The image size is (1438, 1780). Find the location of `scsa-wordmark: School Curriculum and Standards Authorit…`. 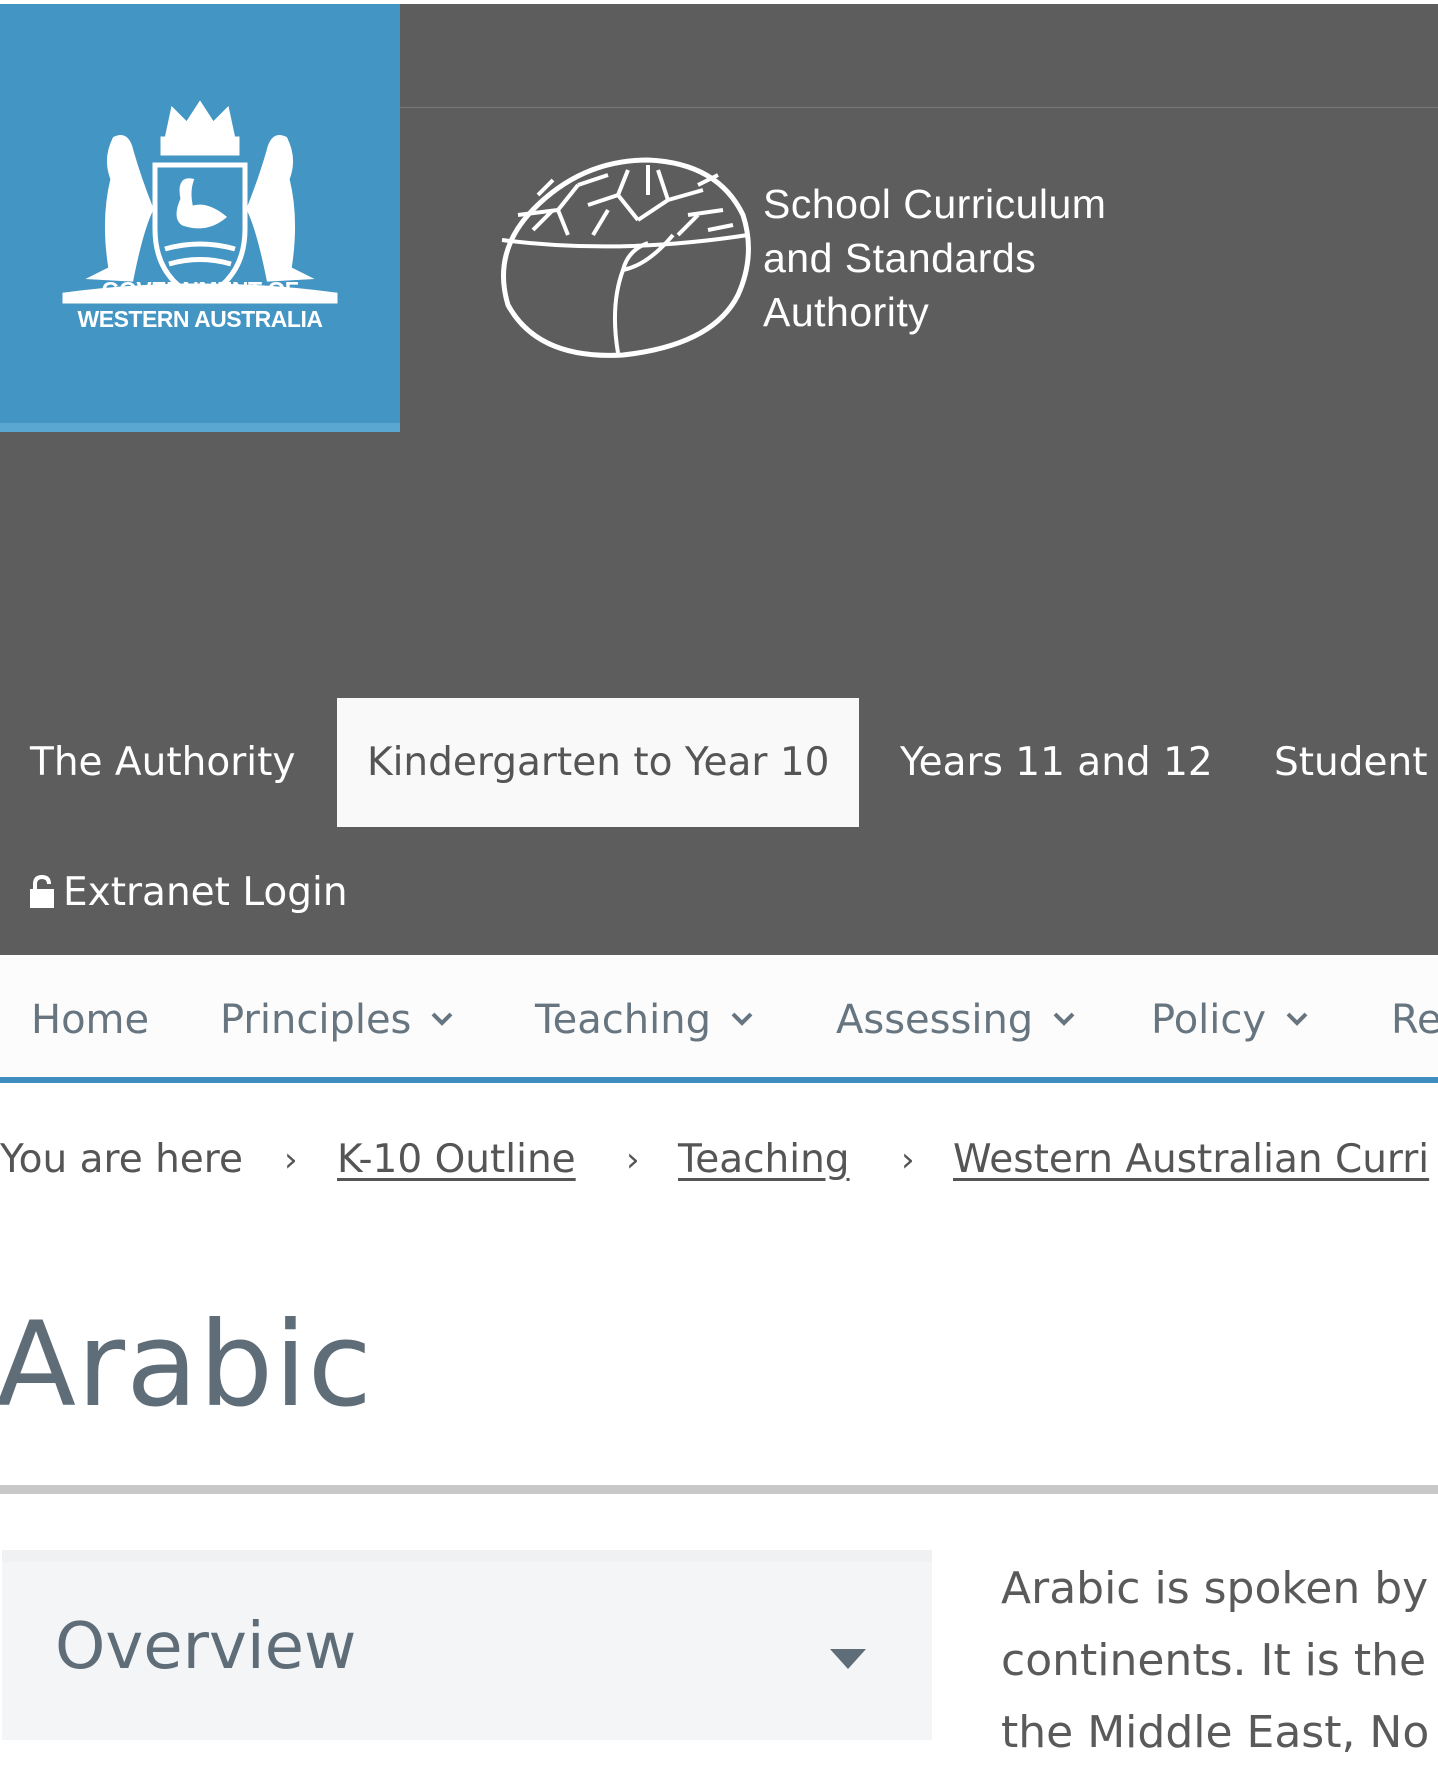

scsa-wordmark: School Curriculum and Standards Authorit… is located at coordinates (934, 258).